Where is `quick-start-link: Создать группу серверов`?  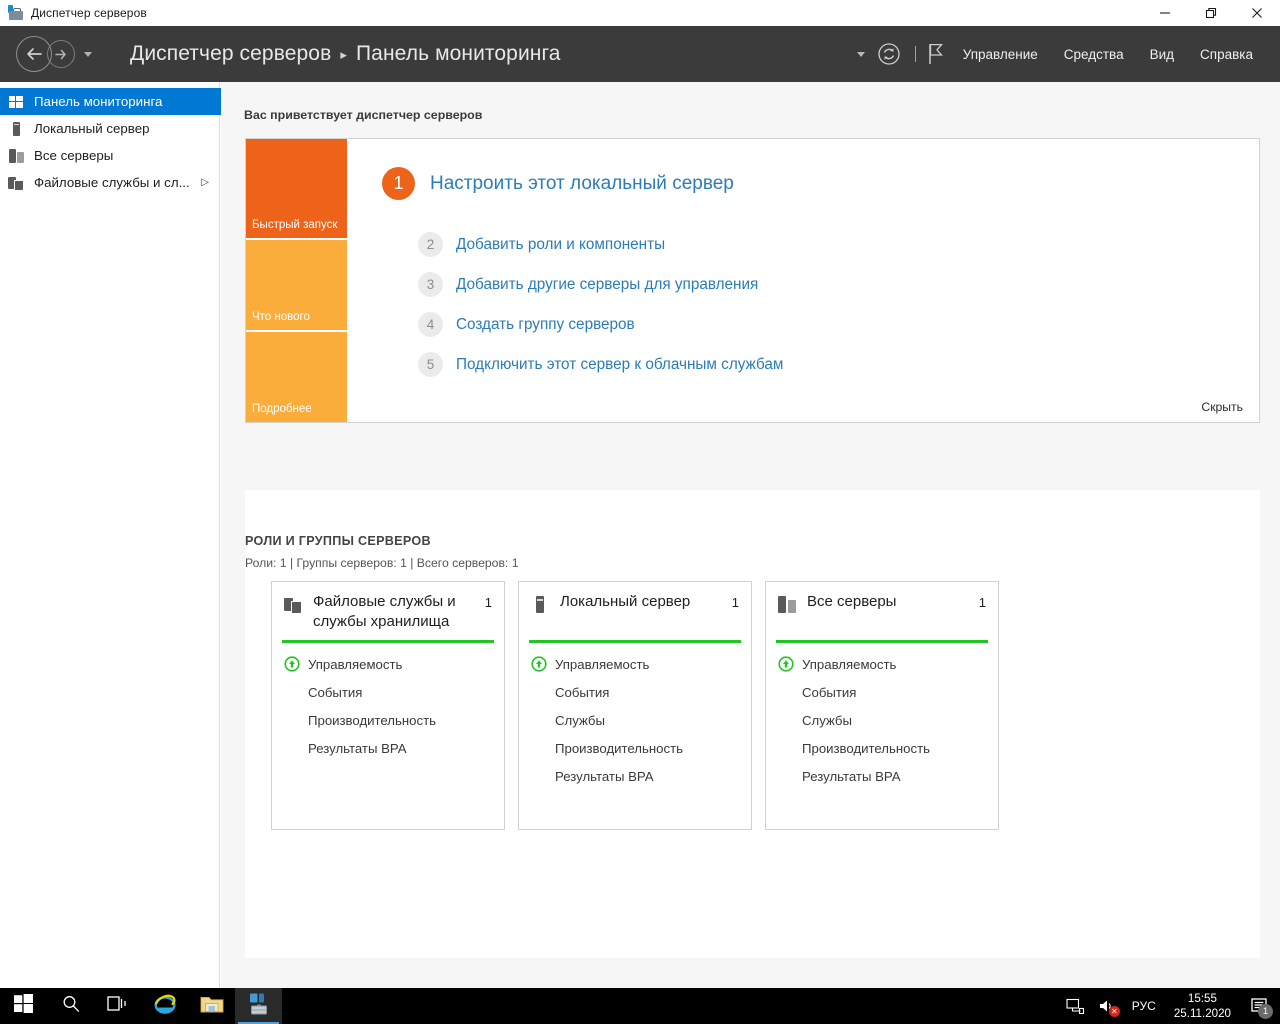 quick-start-link: Создать группу серверов is located at coordinates (545, 325).